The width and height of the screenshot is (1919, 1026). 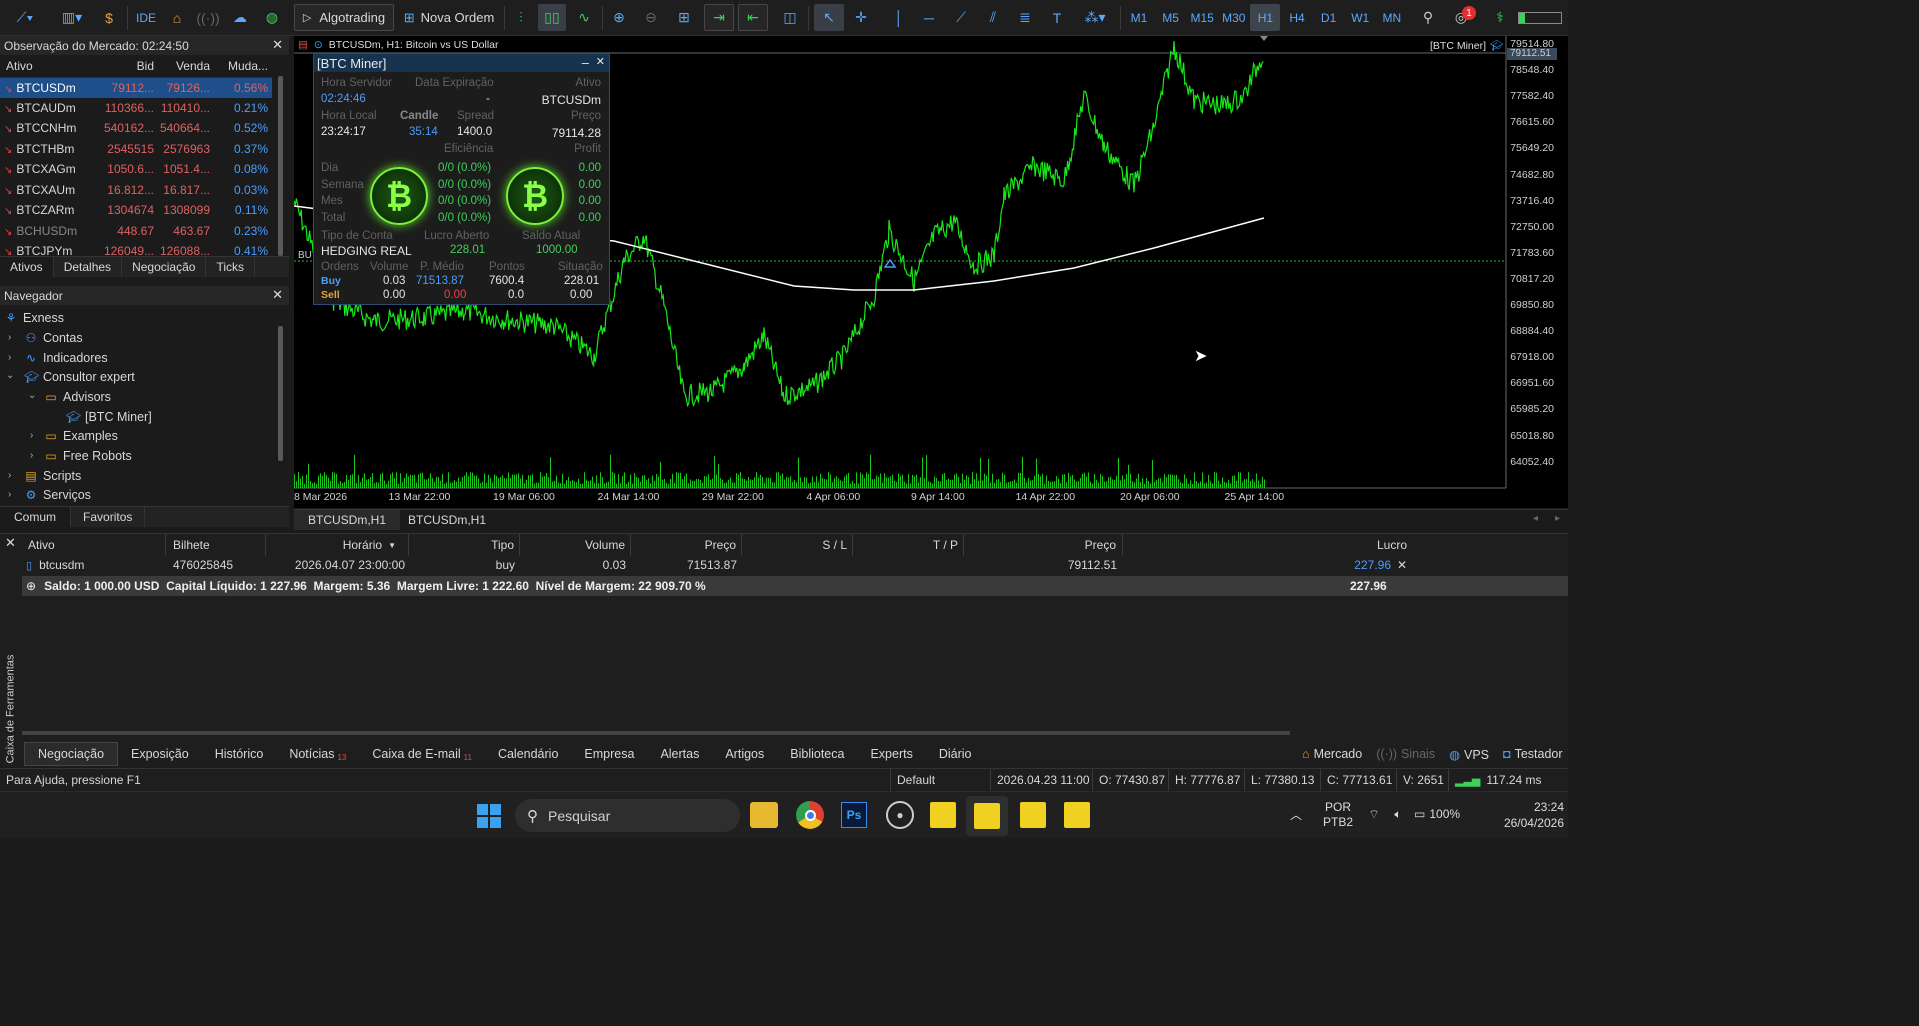 I want to click on volume-icon: 🔈︎, so click(x=1398, y=814).